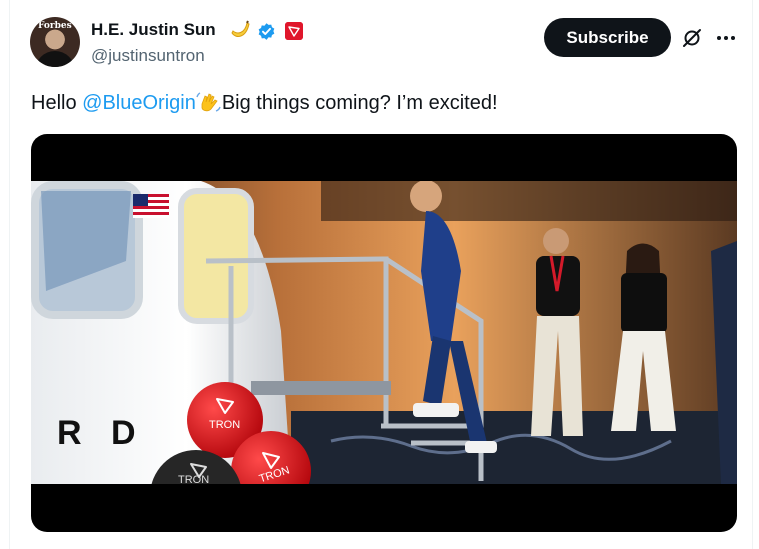 The width and height of the screenshot is (759, 549). I want to click on tron-badge-icon, so click(294, 31).